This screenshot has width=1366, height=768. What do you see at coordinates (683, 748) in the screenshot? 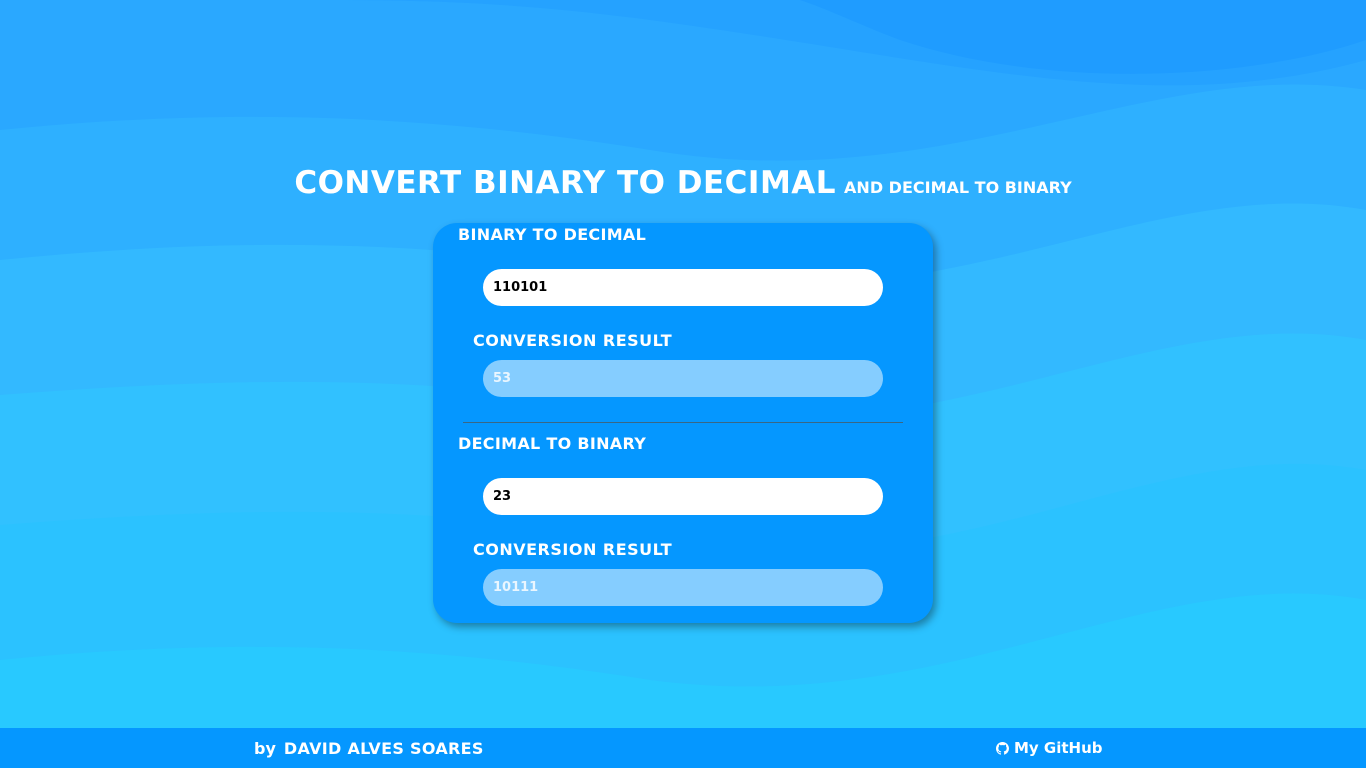
I see `footer: by DAVID ALVES SOARES My GitHub` at bounding box center [683, 748].